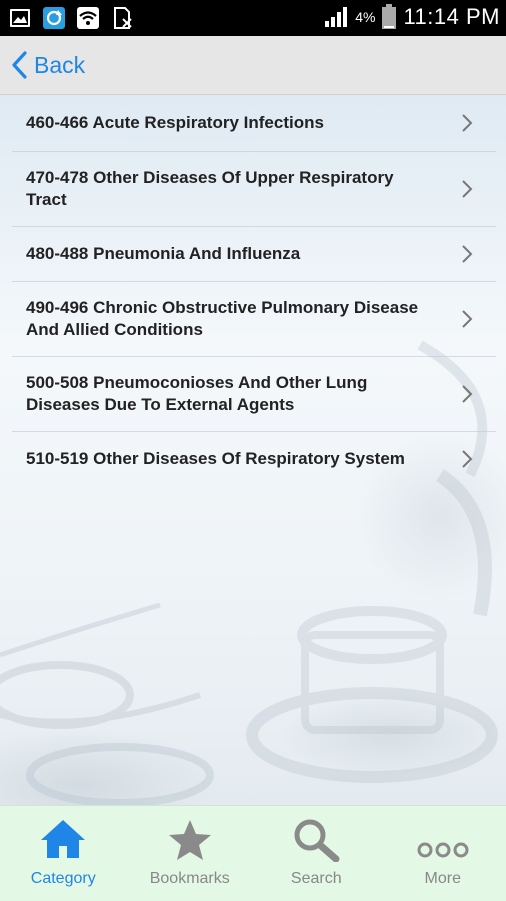 The width and height of the screenshot is (506, 901). Describe the element at coordinates (54, 18) in the screenshot. I see `sync-icon` at that location.